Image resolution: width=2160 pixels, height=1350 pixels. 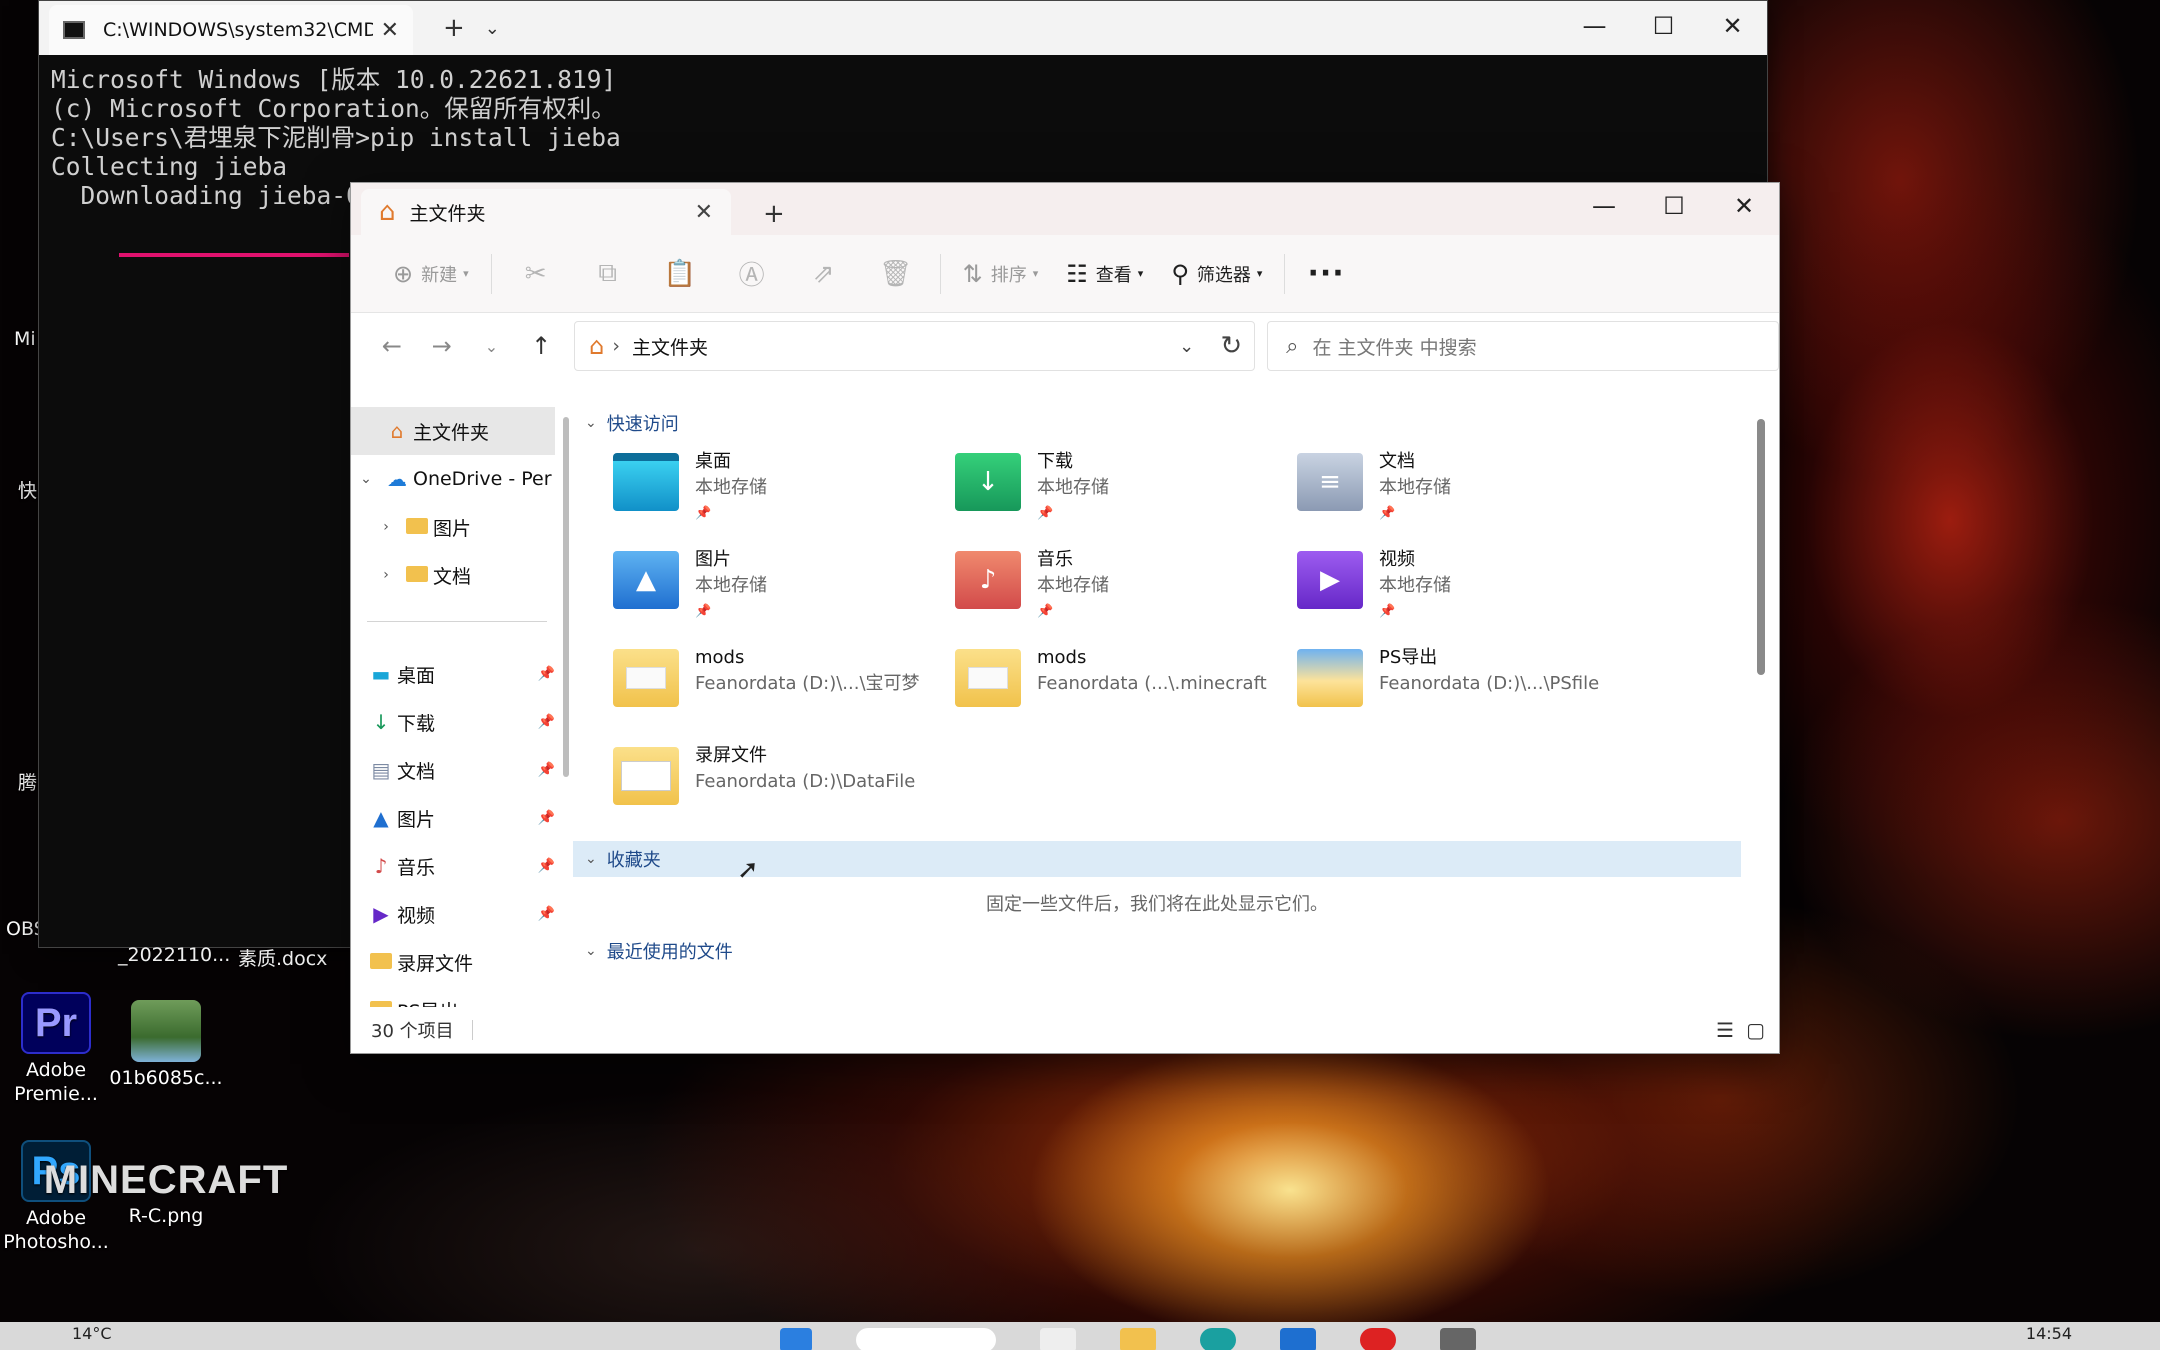 I want to click on search-icon, so click(x=926, y=1339).